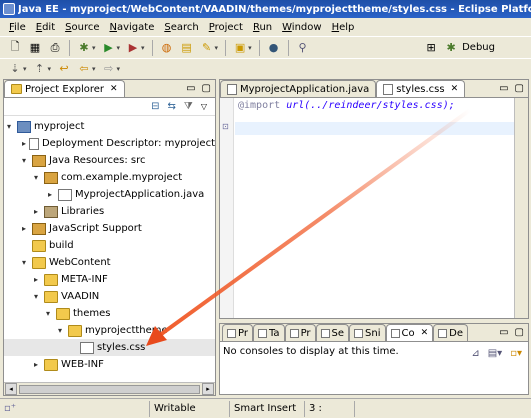  Describe the element at coordinates (156, 336) in the screenshot. I see `arrow-head` at that location.